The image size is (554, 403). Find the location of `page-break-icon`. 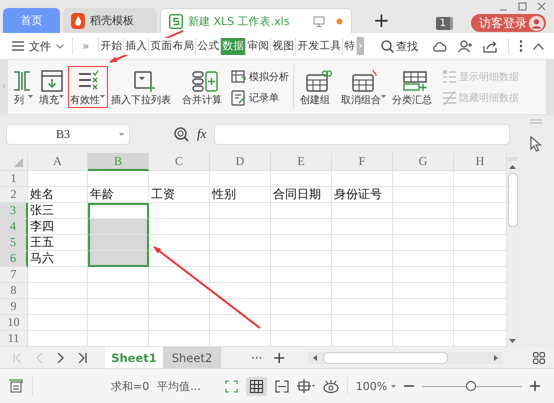

page-break-icon is located at coordinates (281, 386).